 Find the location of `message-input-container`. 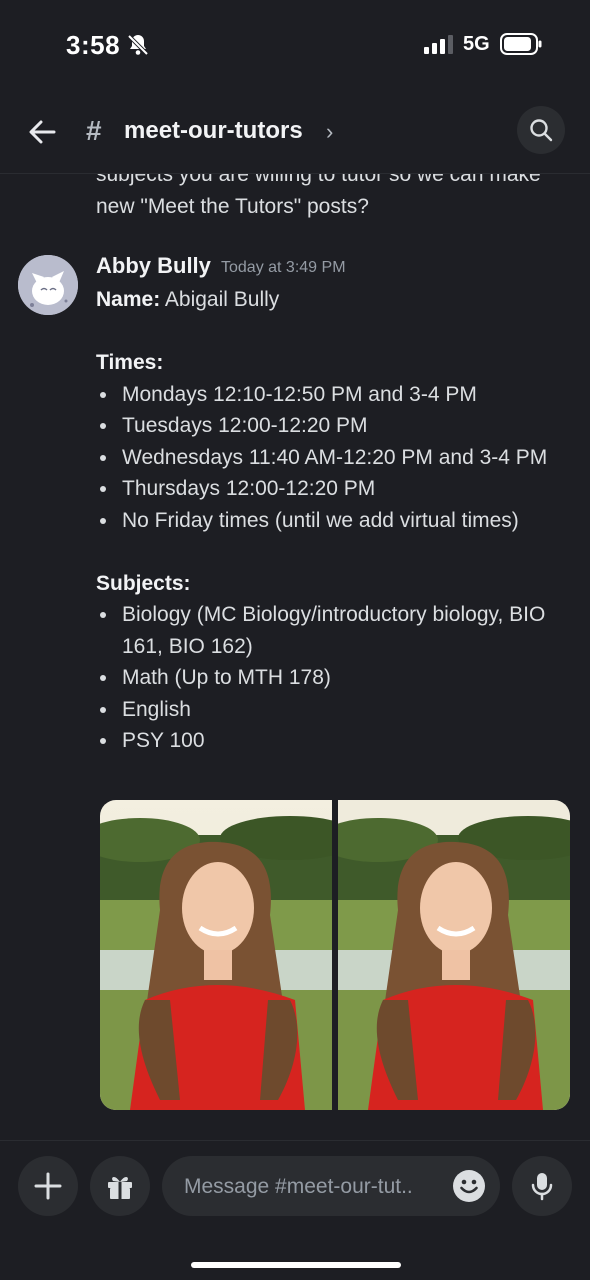

message-input-container is located at coordinates (331, 1187).